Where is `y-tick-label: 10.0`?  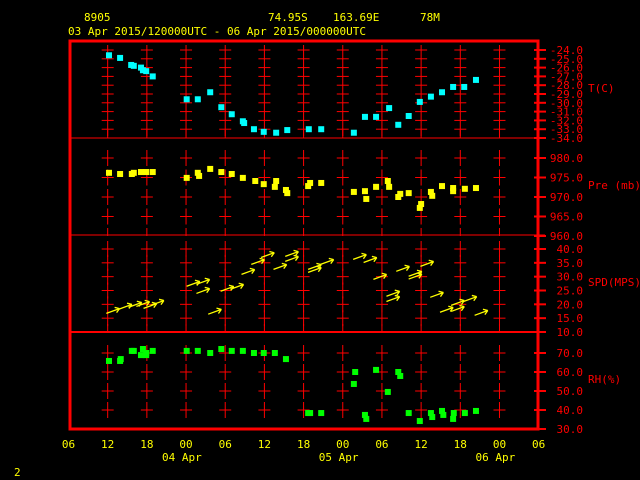
y-tick-label: 10.0 is located at coordinates (570, 332).